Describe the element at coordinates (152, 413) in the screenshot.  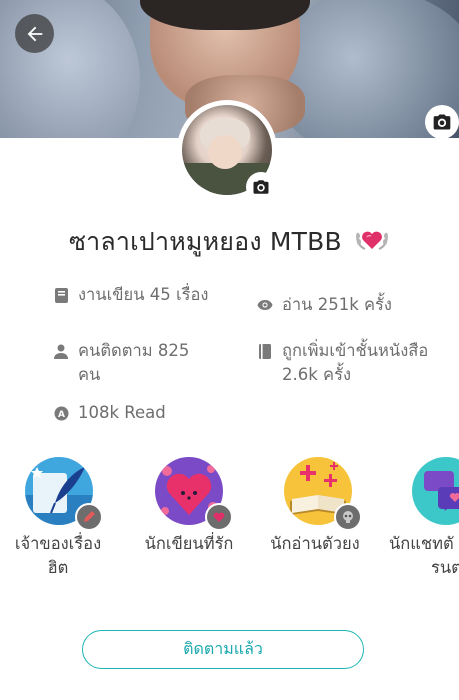
I see `stat-read-count: A 108k Read` at that location.